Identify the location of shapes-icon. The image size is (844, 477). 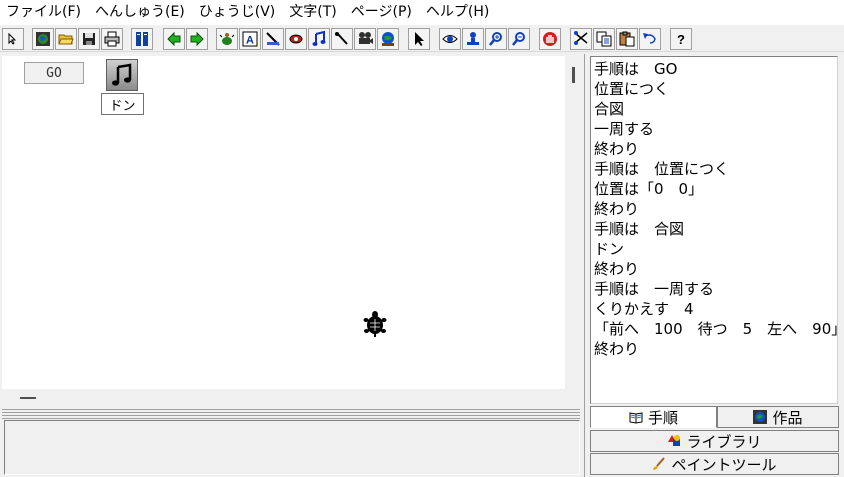
(674, 440).